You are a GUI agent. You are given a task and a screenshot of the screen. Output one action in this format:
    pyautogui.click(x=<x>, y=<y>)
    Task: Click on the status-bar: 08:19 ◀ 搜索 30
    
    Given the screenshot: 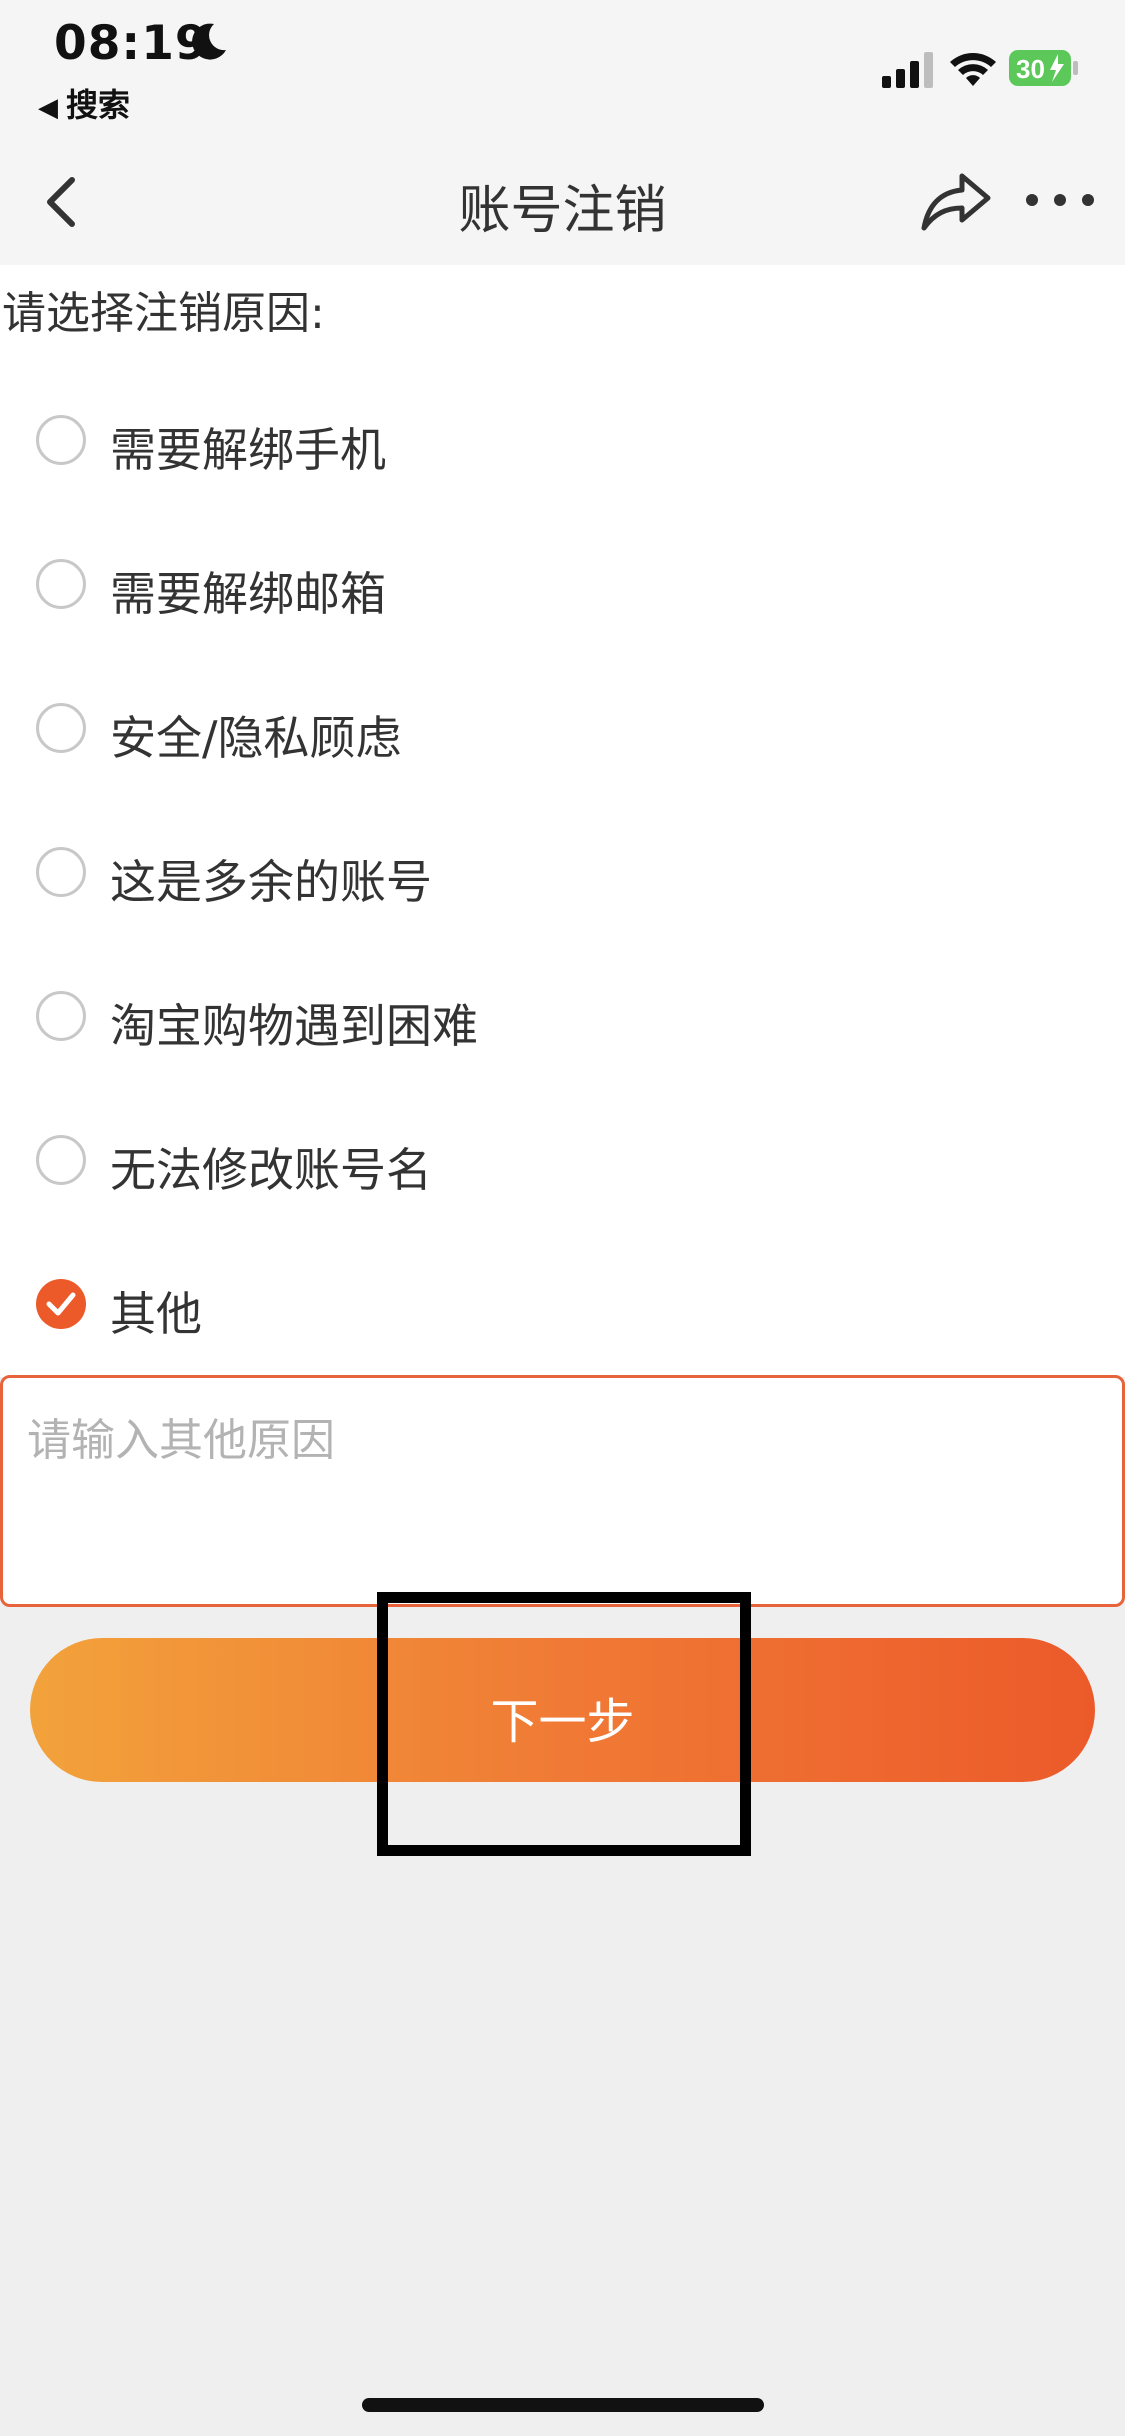 What is the action you would take?
    pyautogui.click(x=562, y=70)
    